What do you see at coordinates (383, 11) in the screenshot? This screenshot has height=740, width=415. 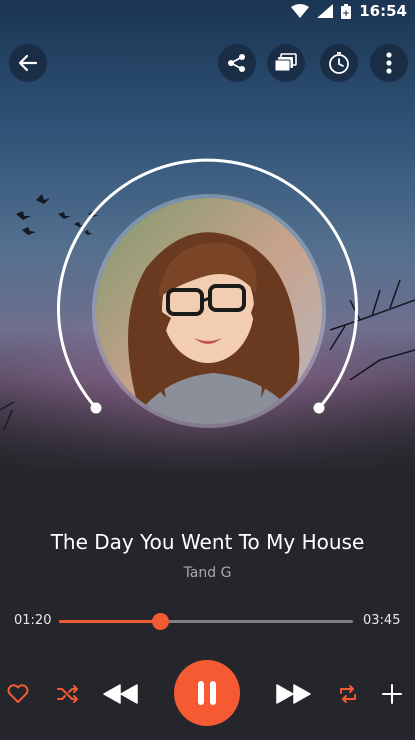 I see `status-time: 16:54` at bounding box center [383, 11].